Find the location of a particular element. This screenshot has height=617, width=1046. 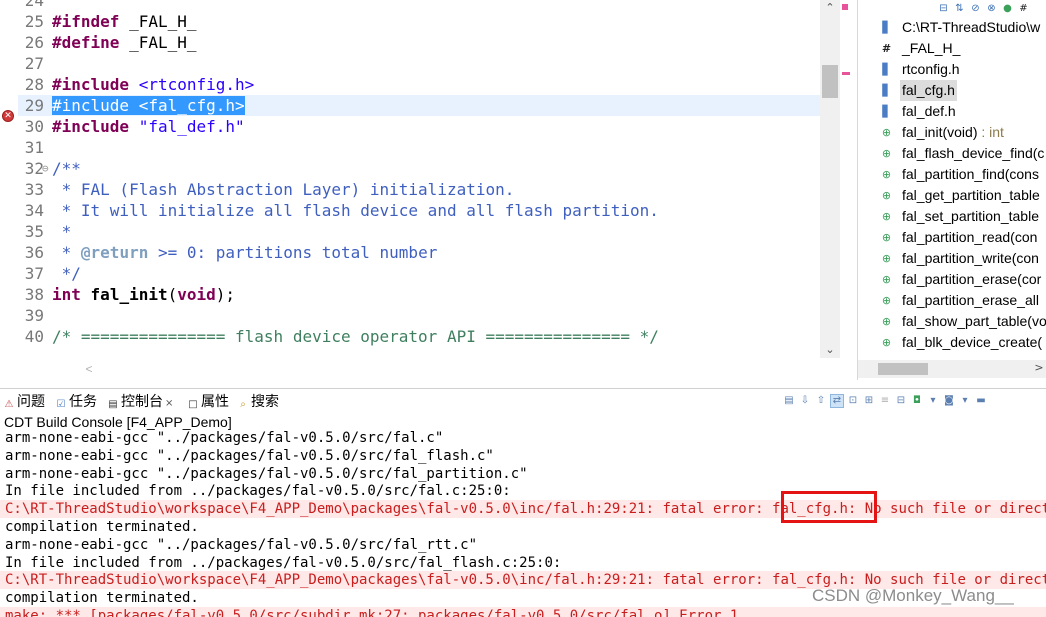

scroll-lock-icon: ⊡ is located at coordinates (853, 401).